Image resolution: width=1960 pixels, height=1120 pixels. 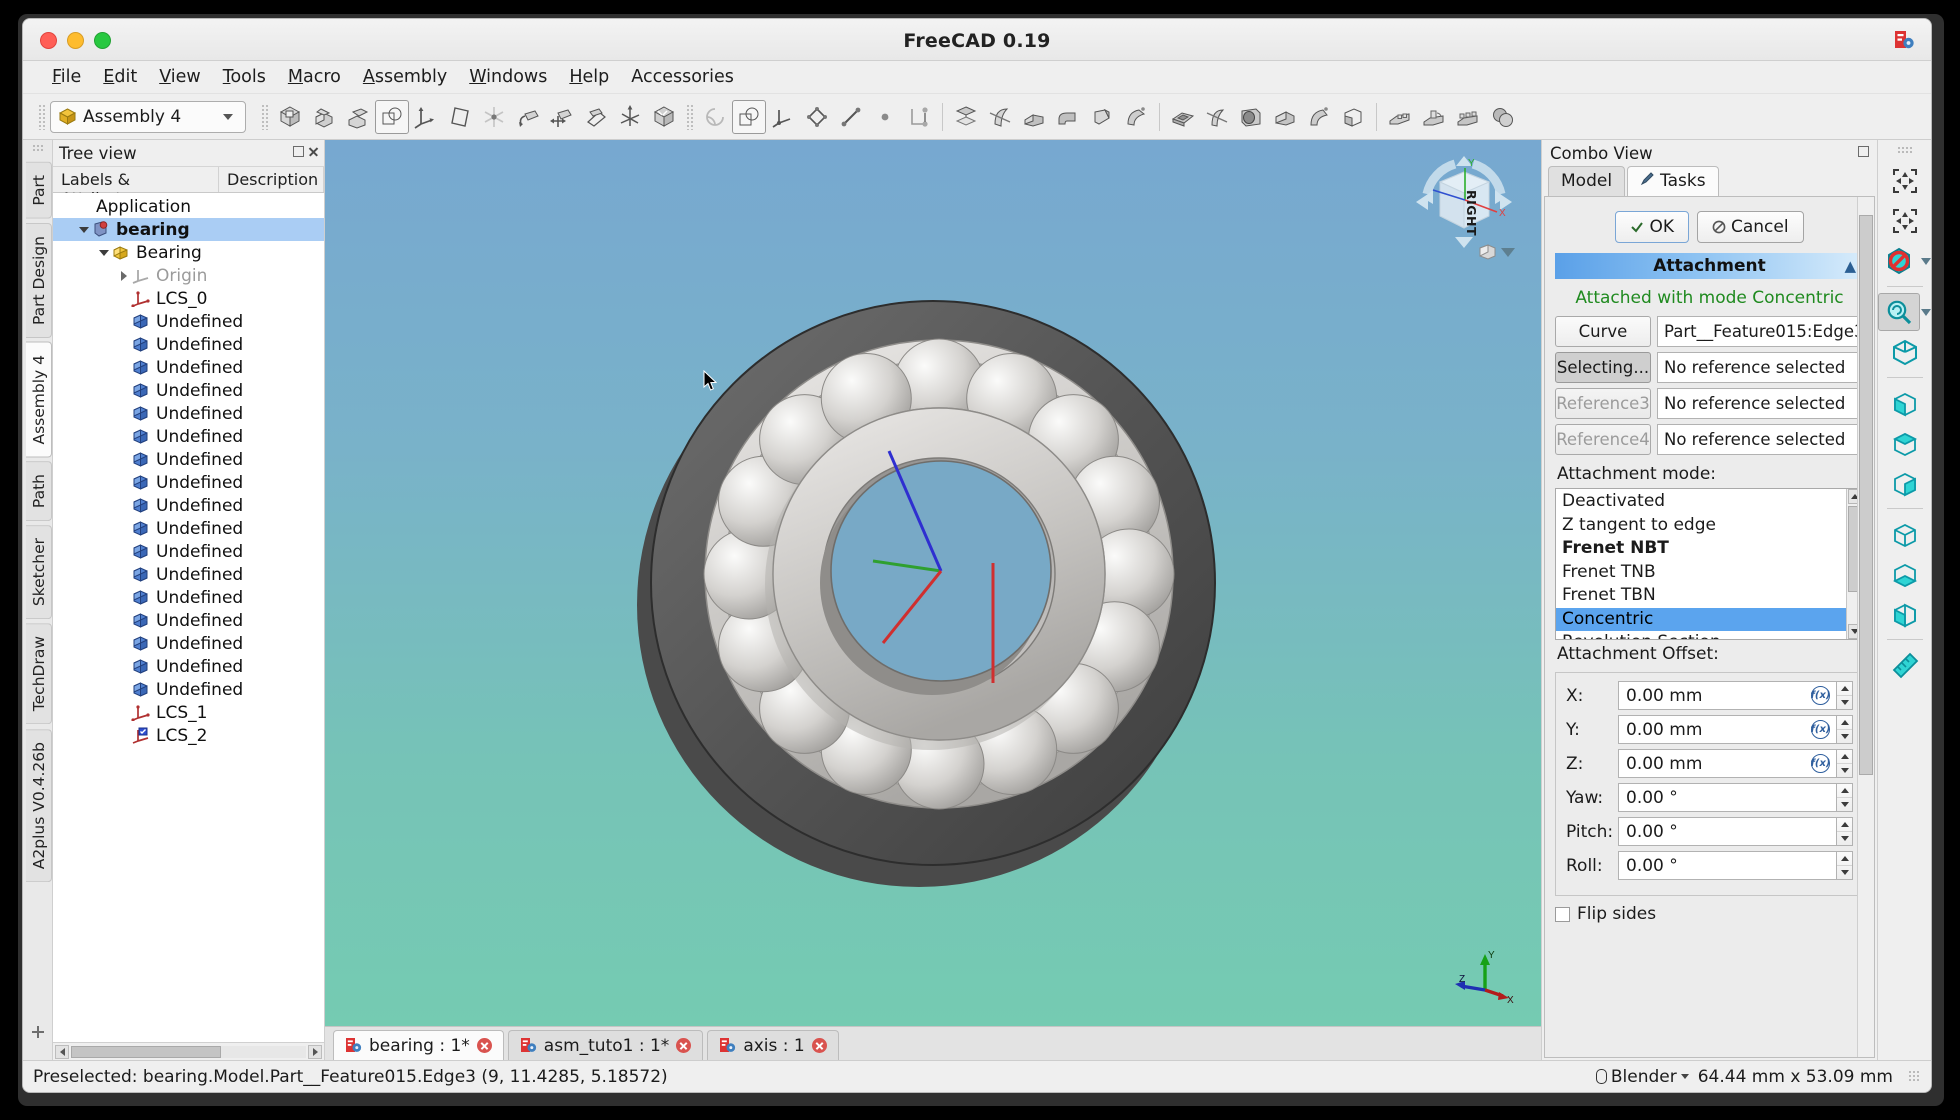 I want to click on tree-item-undefined-10: Undefined, so click(x=188, y=436).